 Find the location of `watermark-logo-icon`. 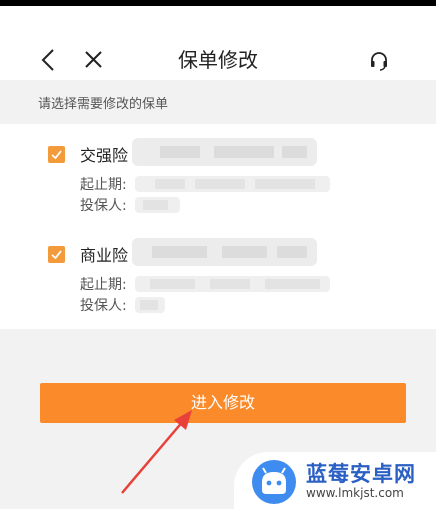

watermark-logo-icon is located at coordinates (274, 482).